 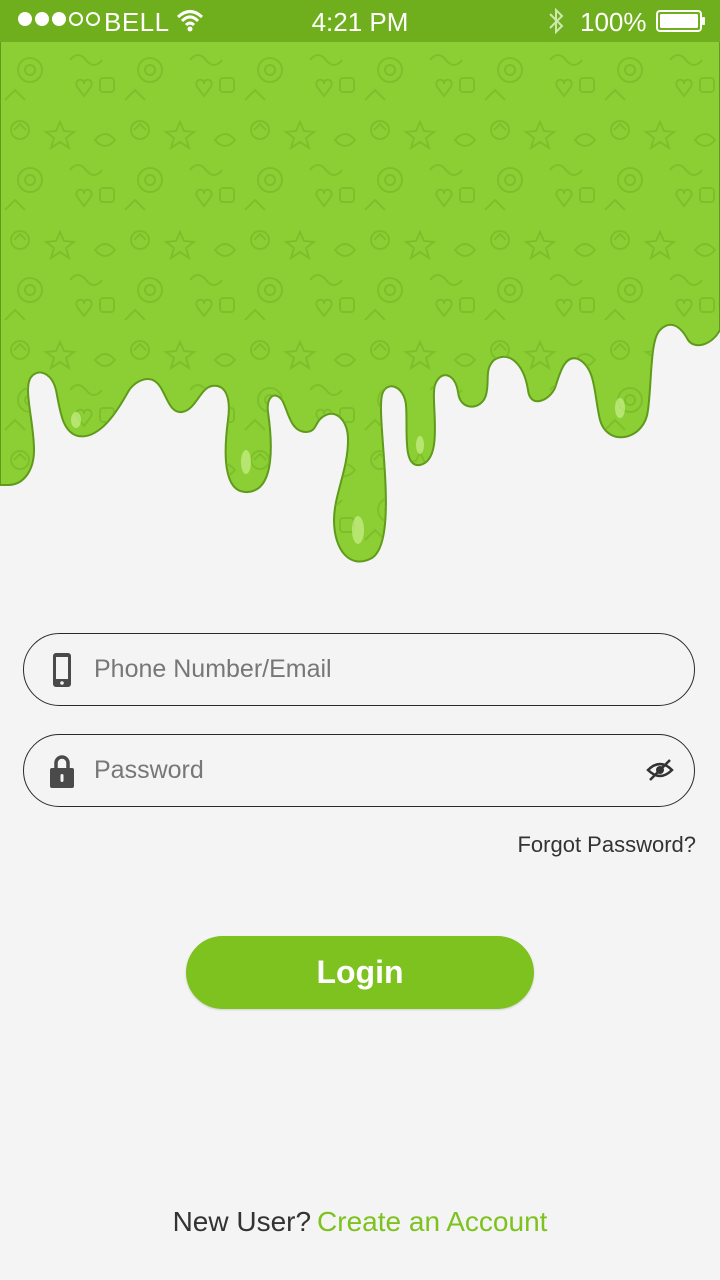 What do you see at coordinates (62, 670) in the screenshot?
I see `phone-icon` at bounding box center [62, 670].